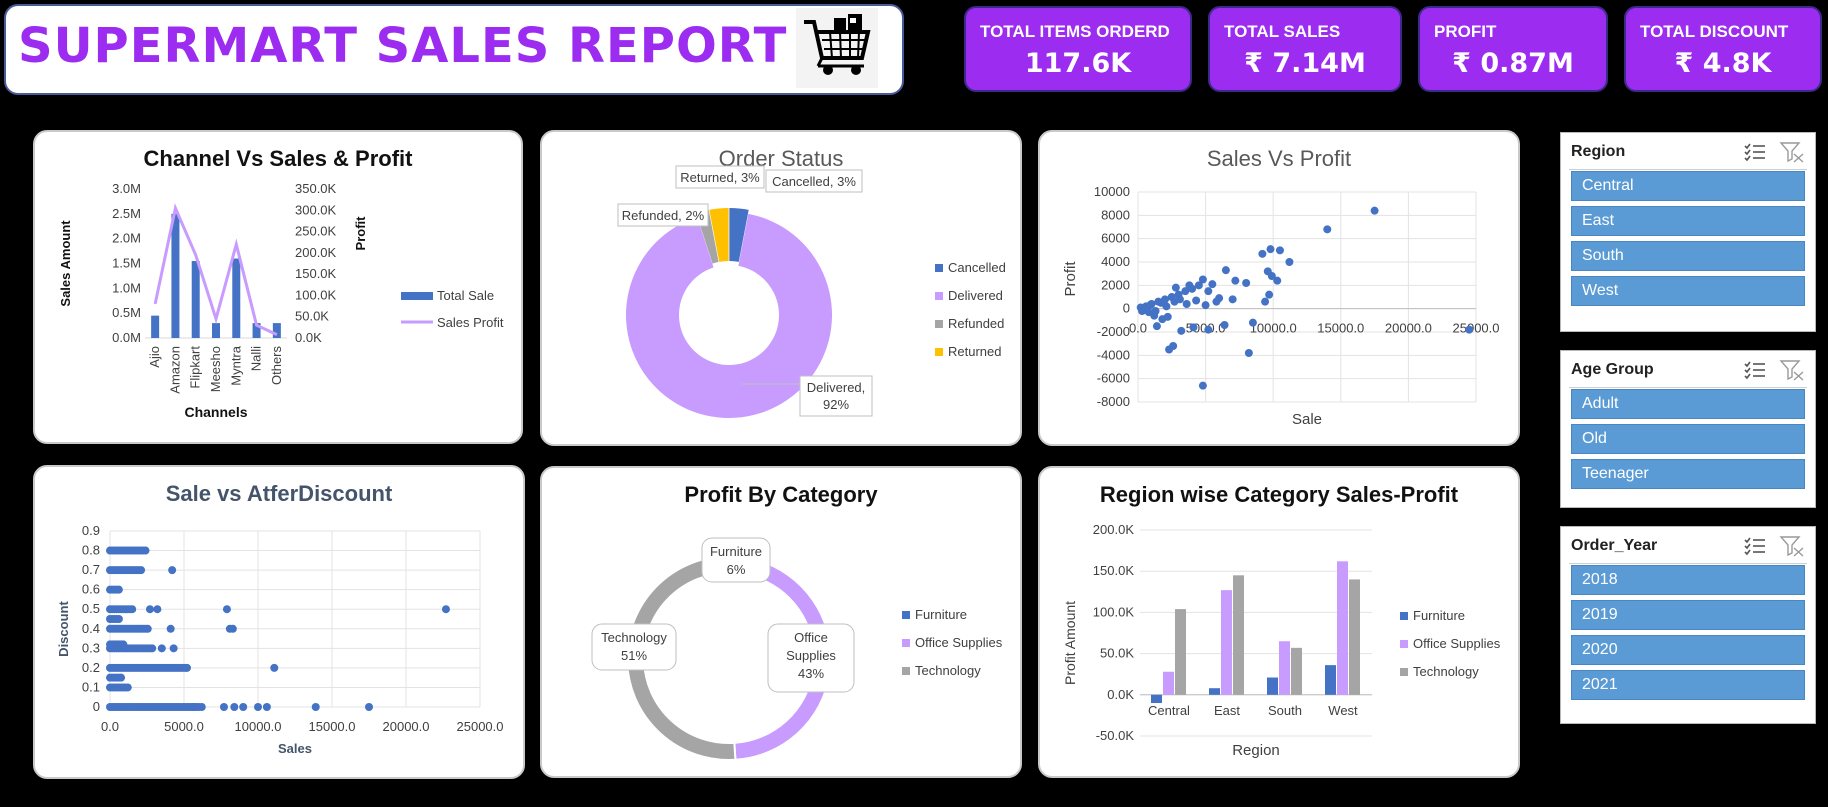 Image resolution: width=1828 pixels, height=807 pixels. Describe the element at coordinates (1688, 580) in the screenshot. I see `slicer-item-2018: 2018` at that location.